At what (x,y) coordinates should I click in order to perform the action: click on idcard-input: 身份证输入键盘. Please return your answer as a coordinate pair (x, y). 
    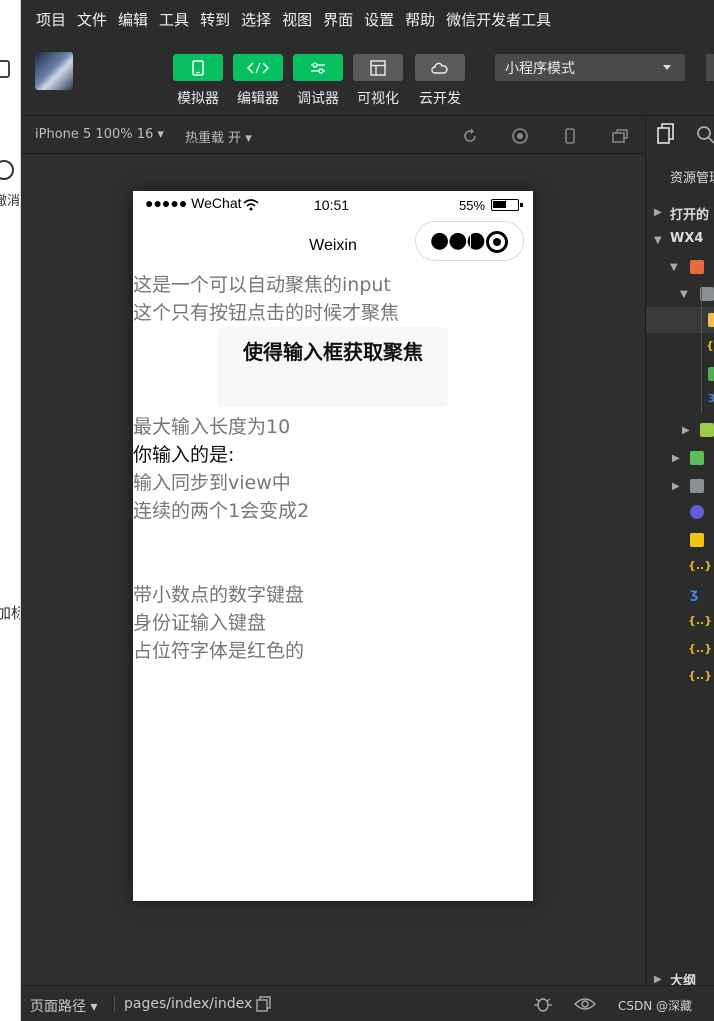
    Looking at the image, I should click on (333, 623).